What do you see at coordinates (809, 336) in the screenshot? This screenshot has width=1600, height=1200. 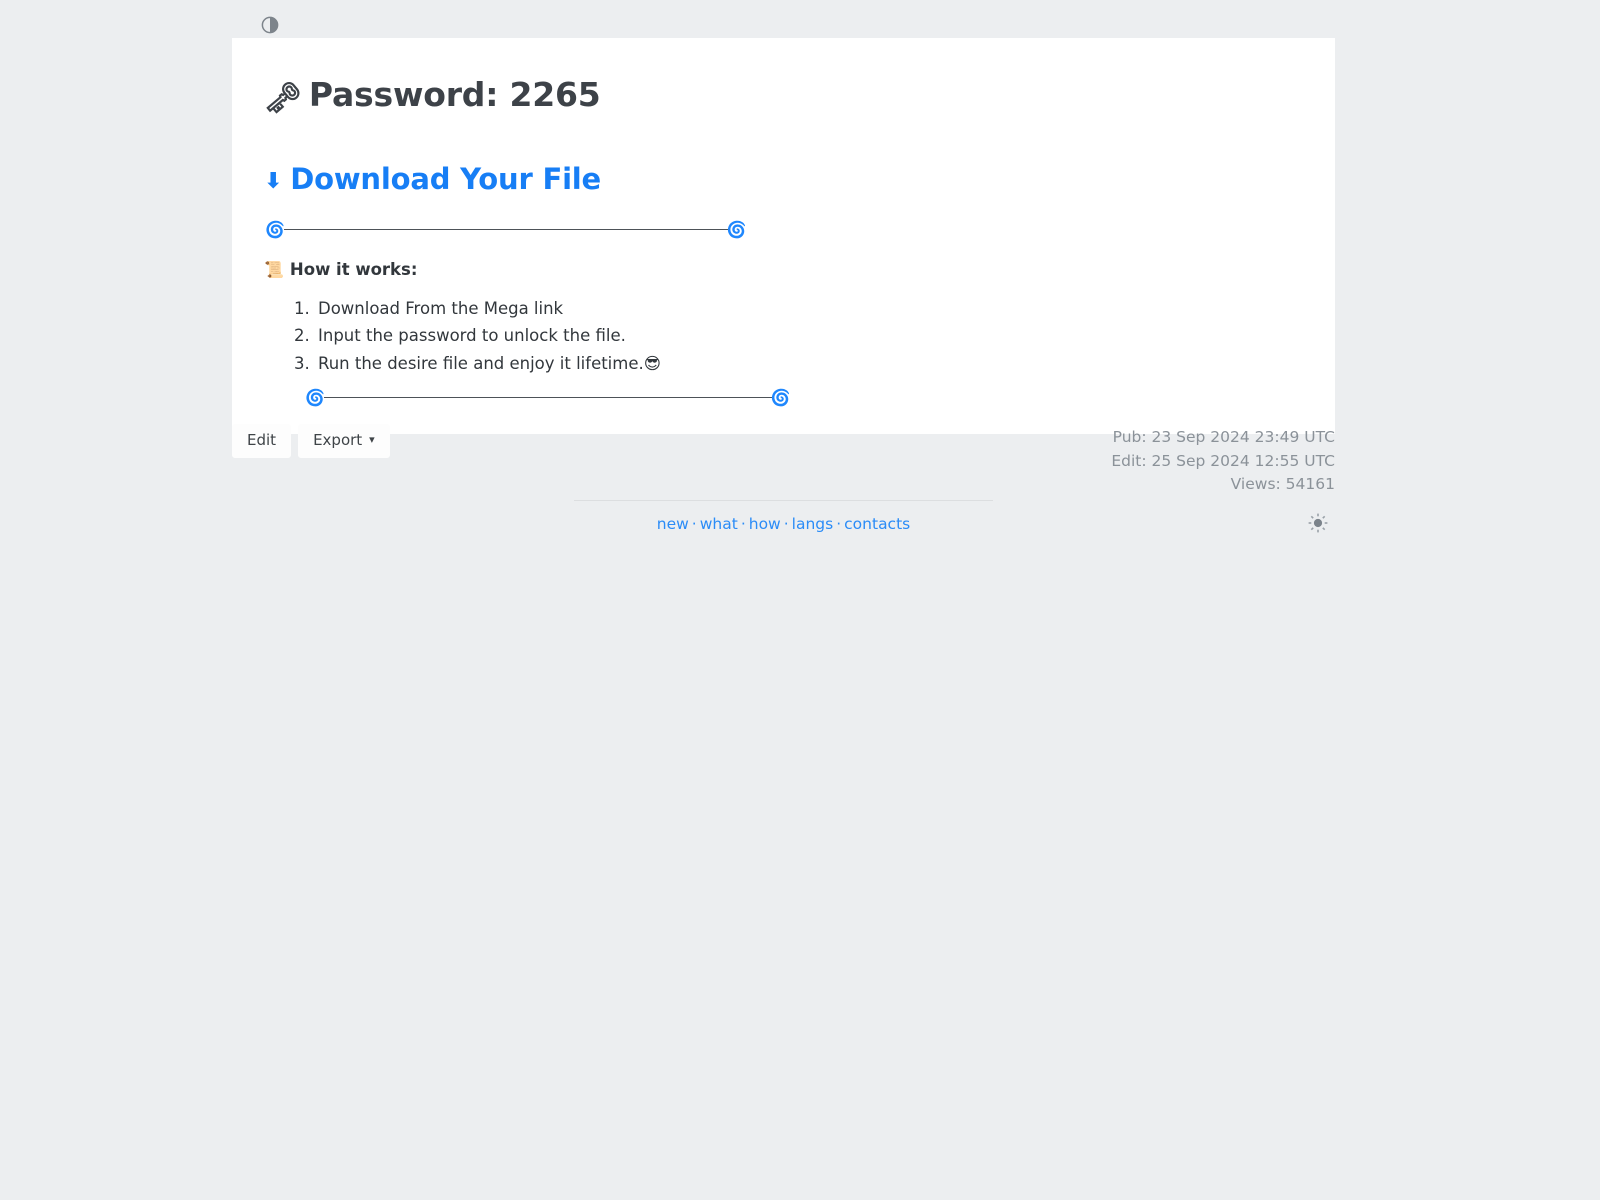 I see `list-item: Input the password to unlock the file.` at bounding box center [809, 336].